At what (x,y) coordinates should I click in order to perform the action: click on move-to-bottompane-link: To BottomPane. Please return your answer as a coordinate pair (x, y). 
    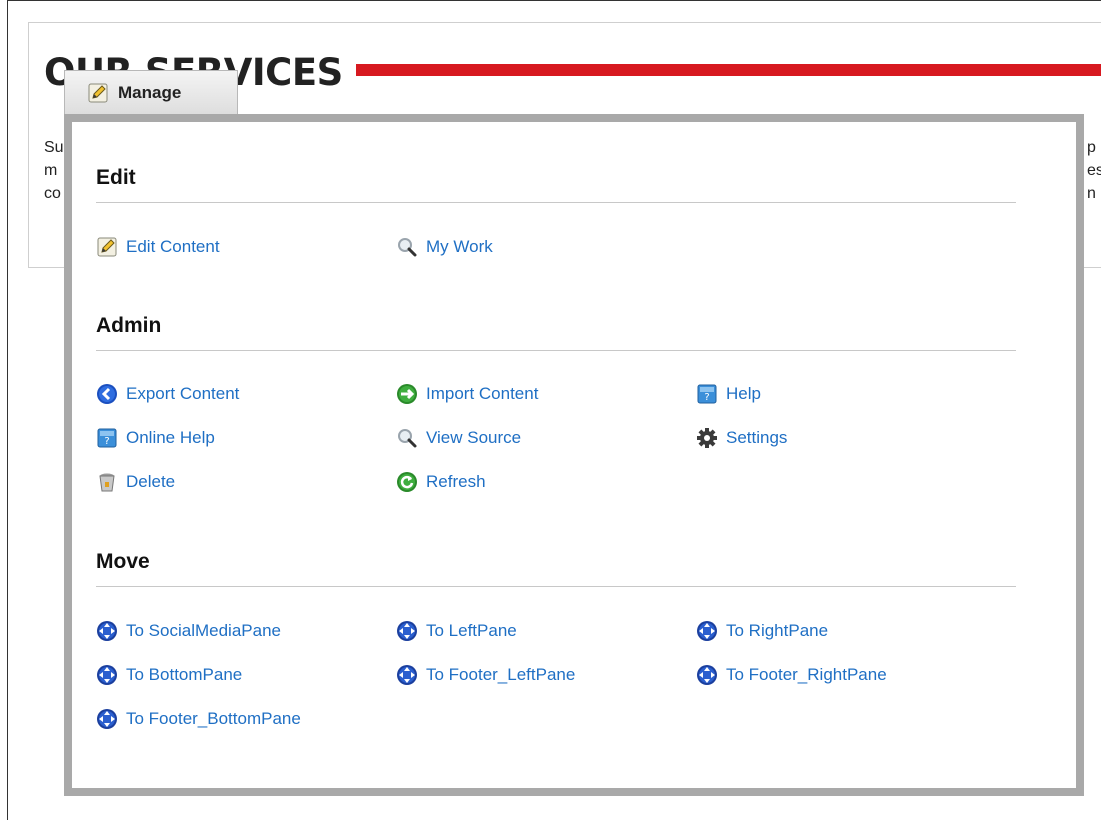
    Looking at the image, I should click on (169, 675).